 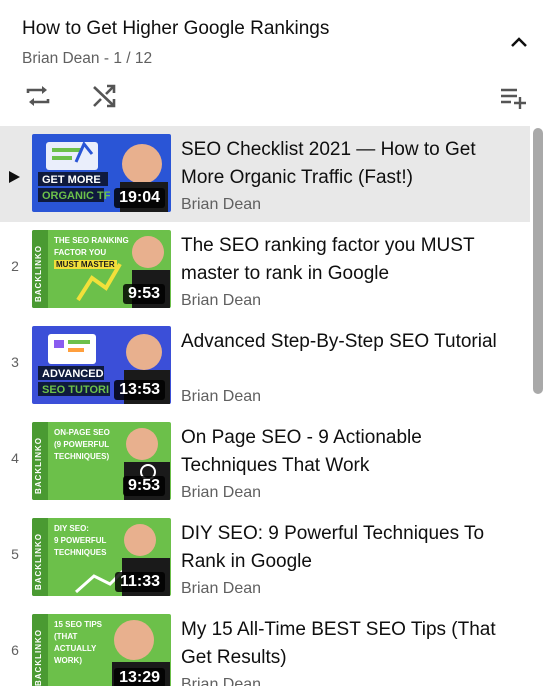 I want to click on thumb-text: ADVANCED, so click(x=73, y=374).